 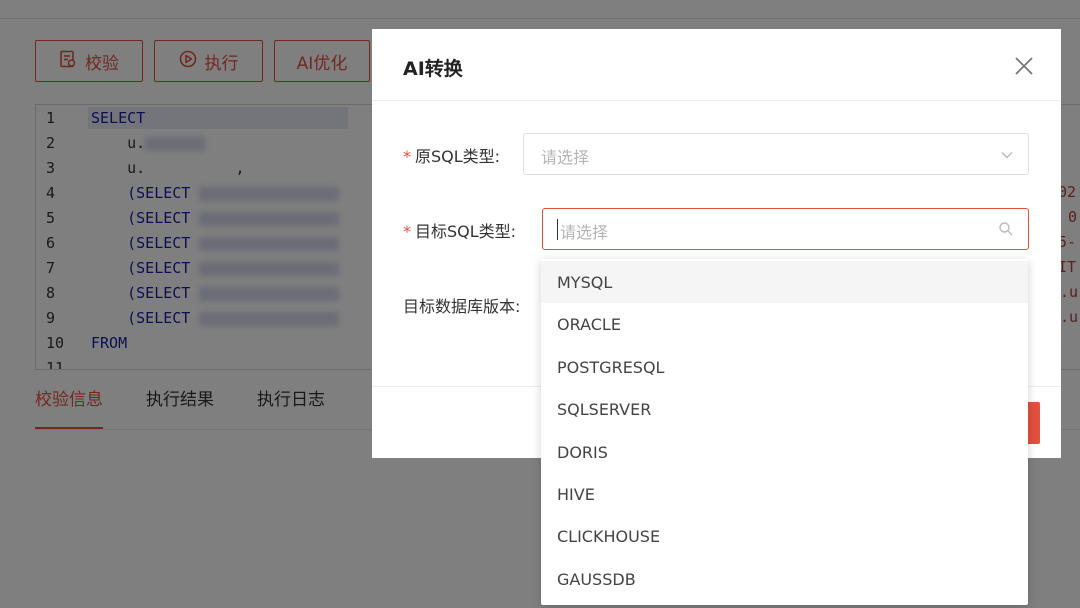 What do you see at coordinates (1024, 66) in the screenshot?
I see `close-icon` at bounding box center [1024, 66].